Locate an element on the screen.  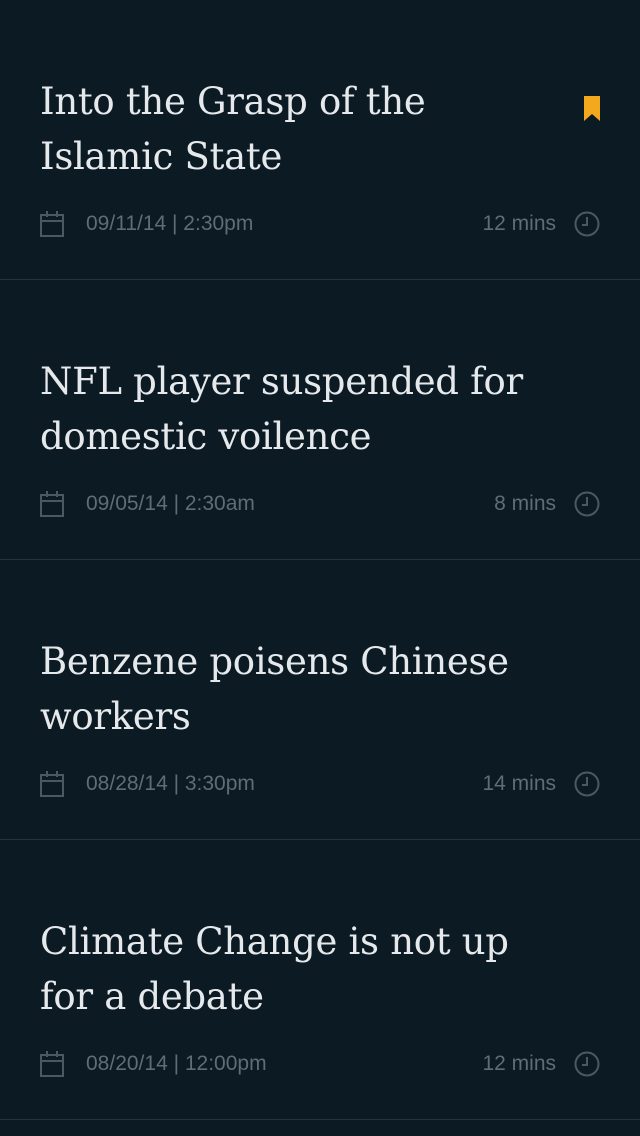
article-meta: 09/11/14 | 2:30pm 12 mins is located at coordinates (320, 224).